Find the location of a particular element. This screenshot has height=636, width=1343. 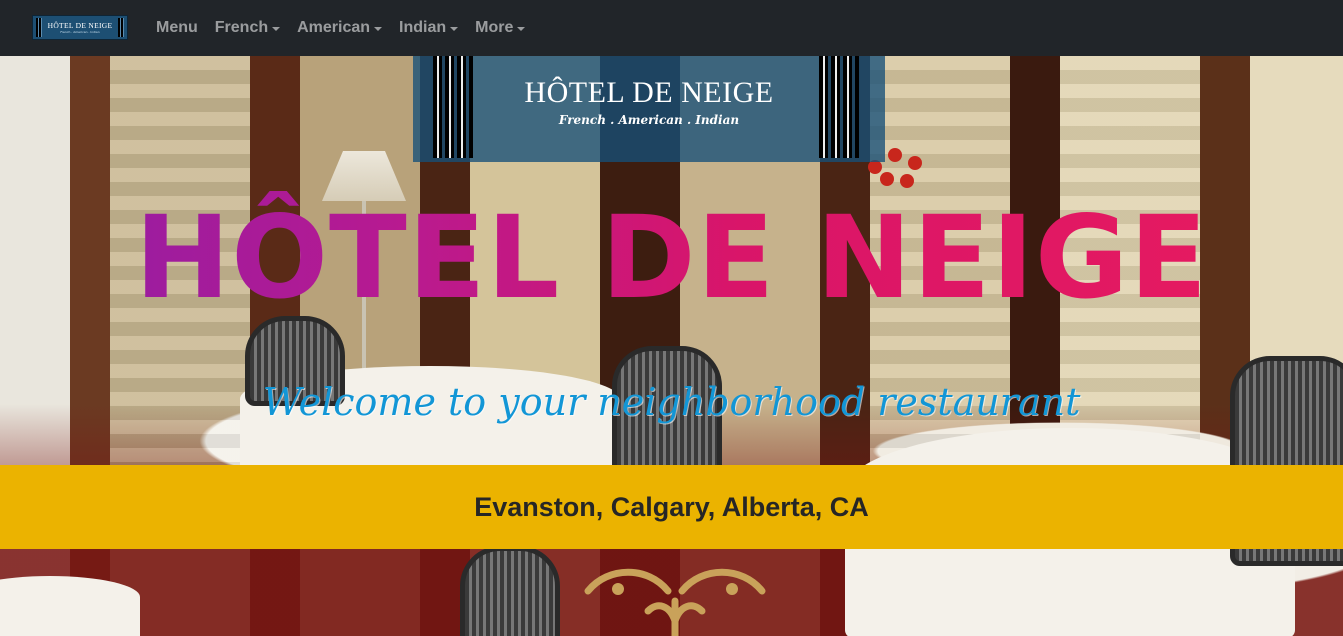

location-text: Evanston, Calgary, Alberta, CA is located at coordinates (671, 506).